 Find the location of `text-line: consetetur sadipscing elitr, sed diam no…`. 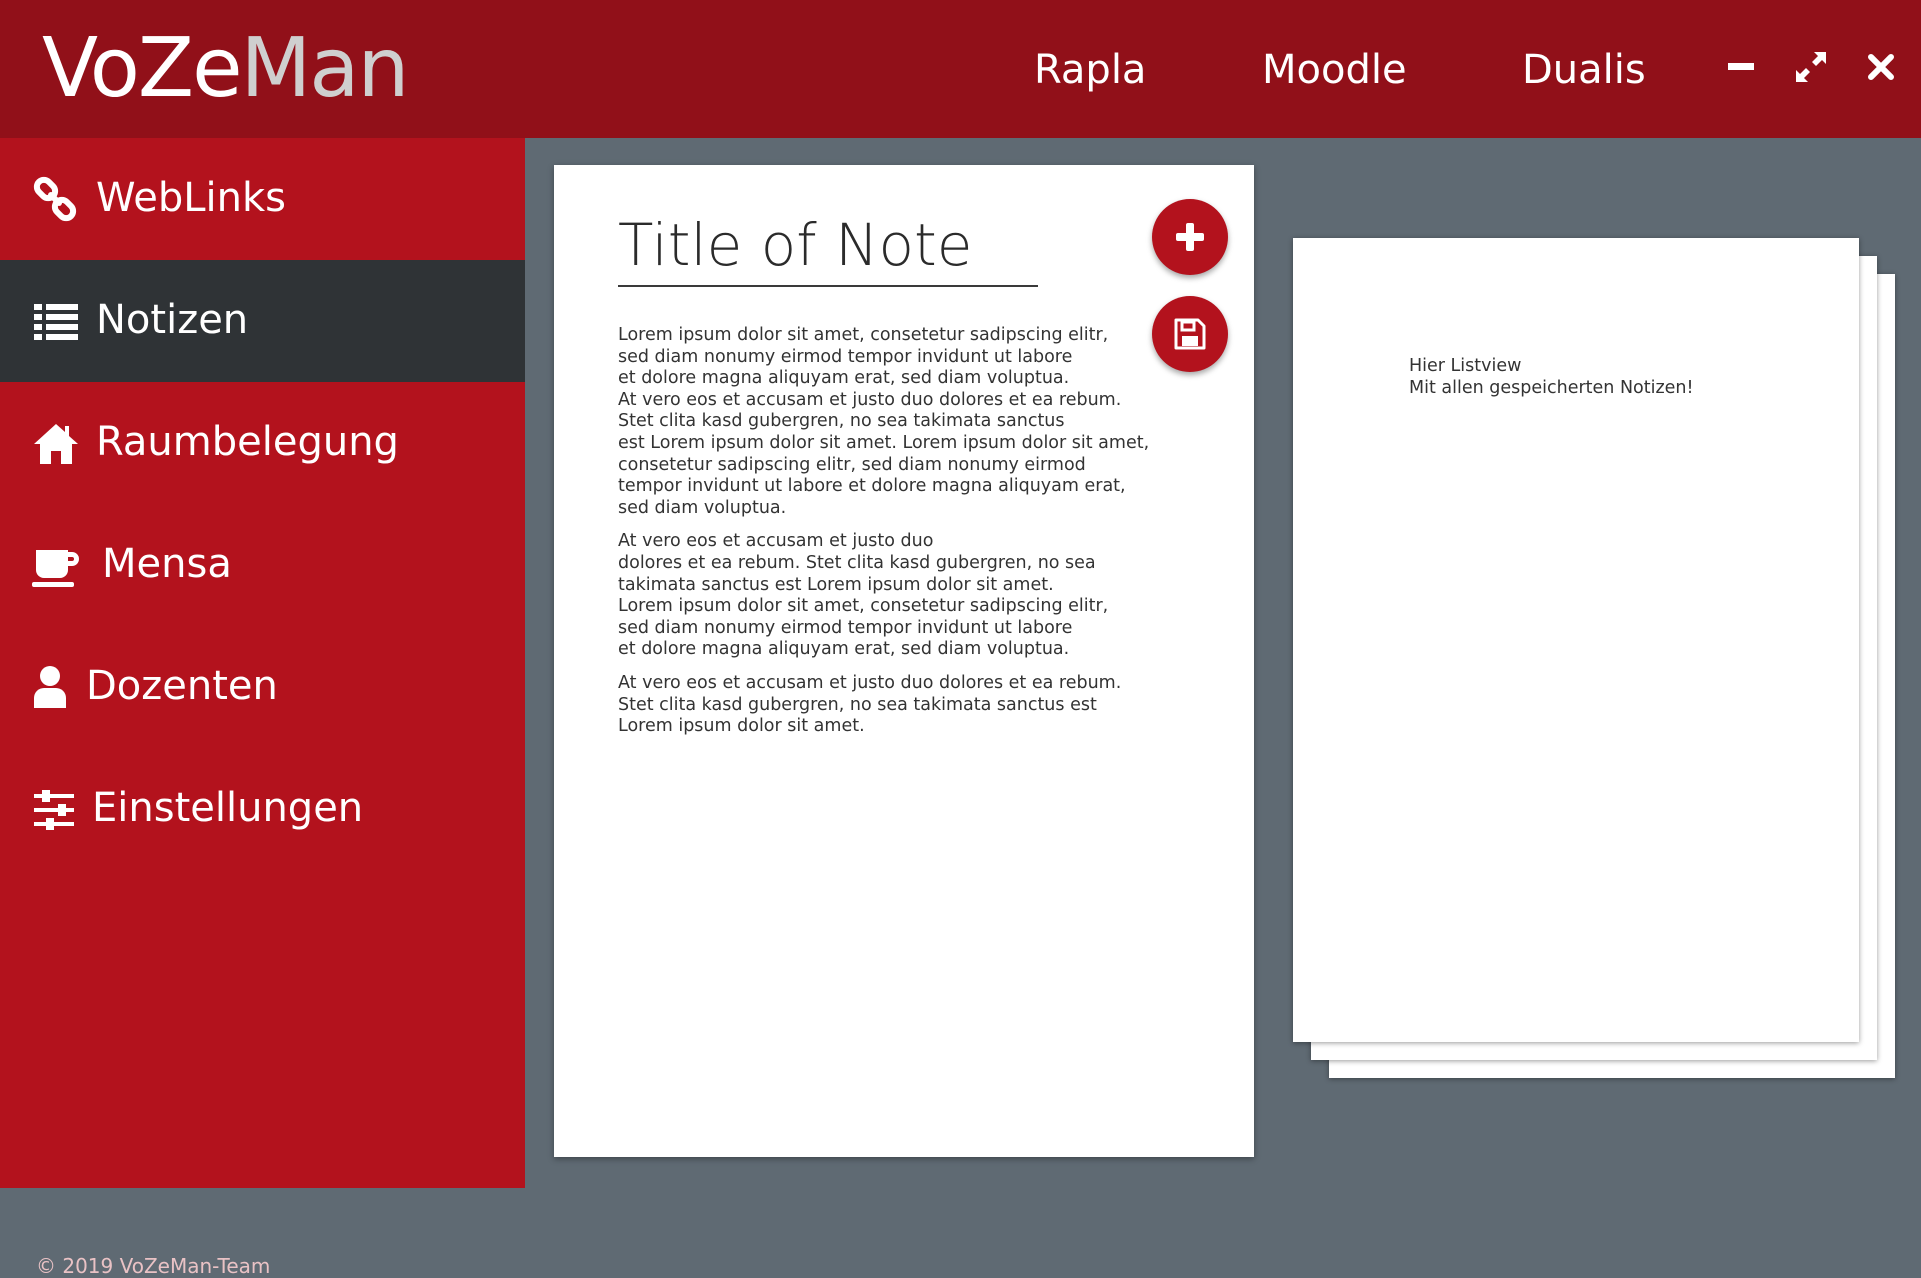

text-line: consetetur sadipscing elitr, sed diam no… is located at coordinates (852, 464).